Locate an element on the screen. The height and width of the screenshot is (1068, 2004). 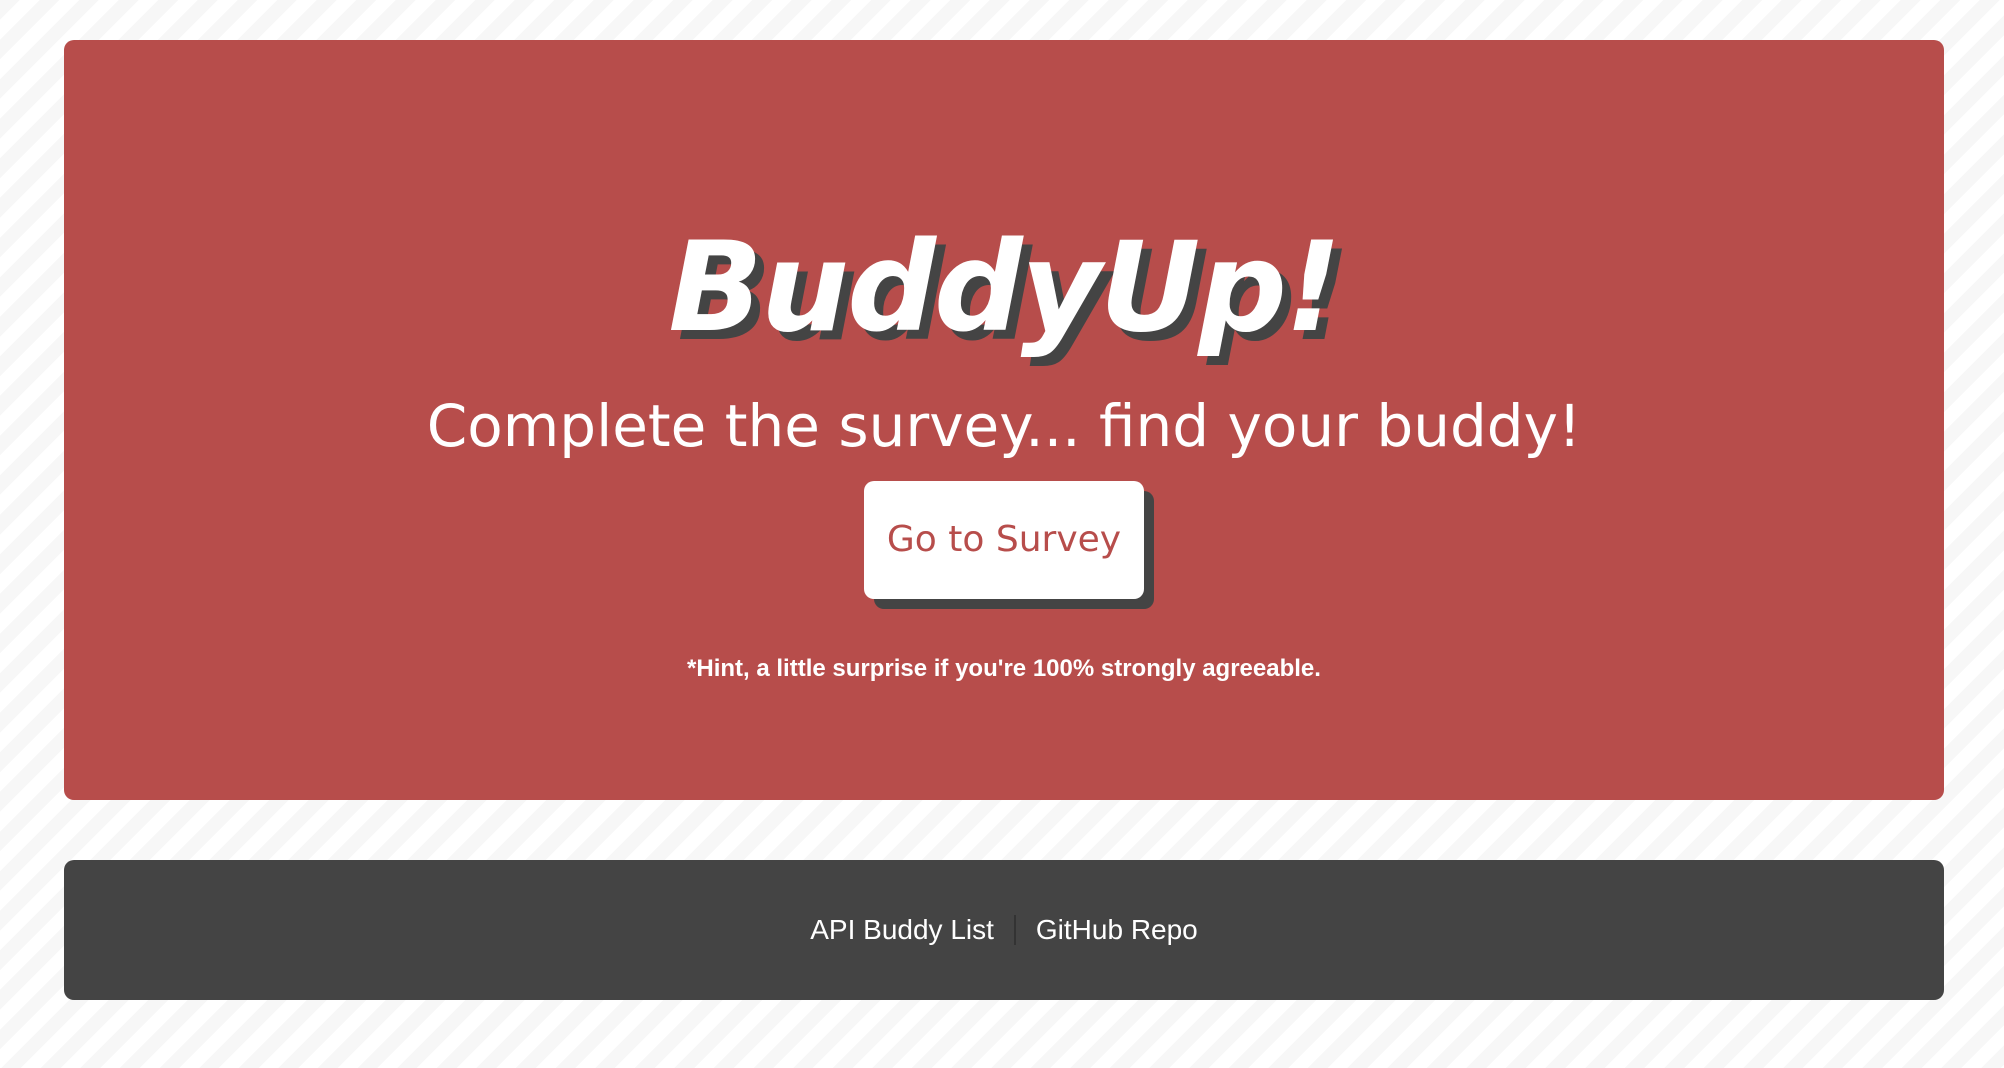
app-title: BuddyUp! is located at coordinates (1004, 288).